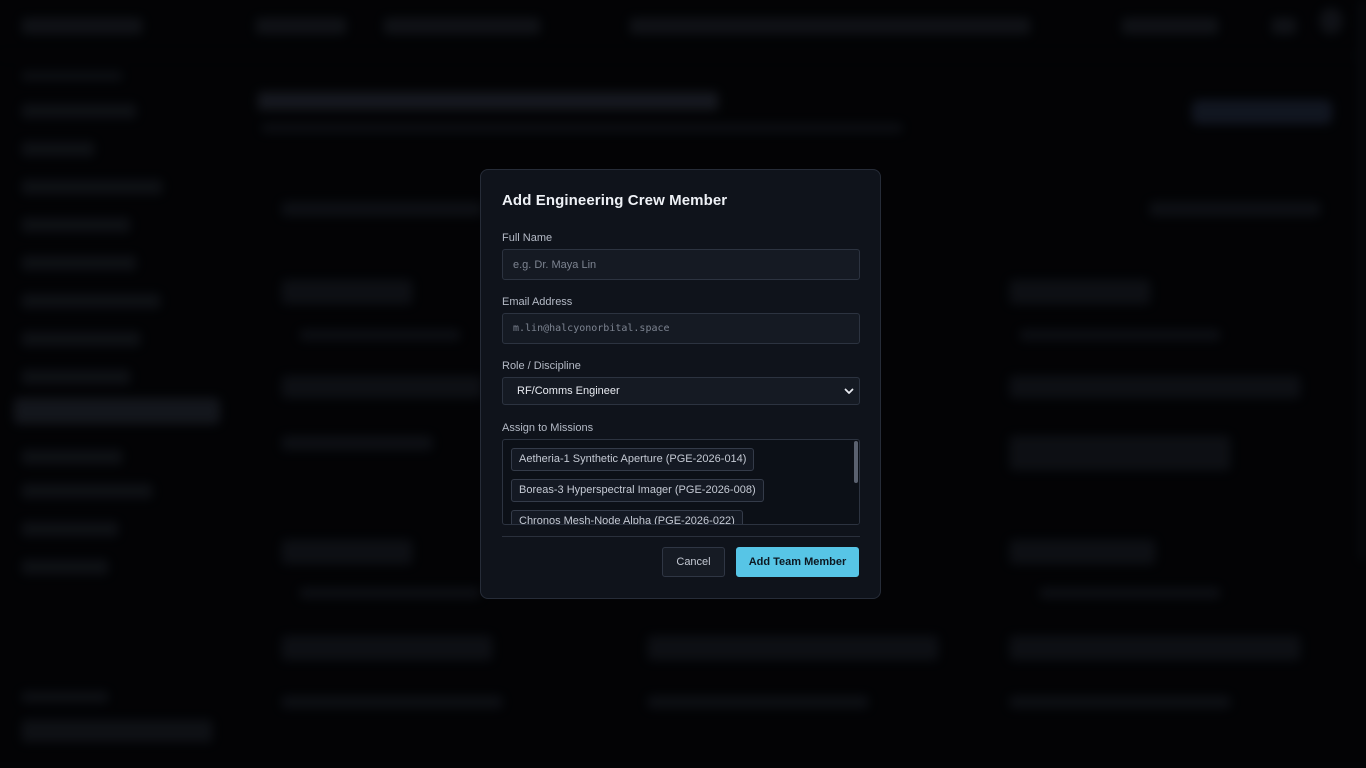  What do you see at coordinates (541, 366) in the screenshot?
I see `role-label: Role / Discipline` at bounding box center [541, 366].